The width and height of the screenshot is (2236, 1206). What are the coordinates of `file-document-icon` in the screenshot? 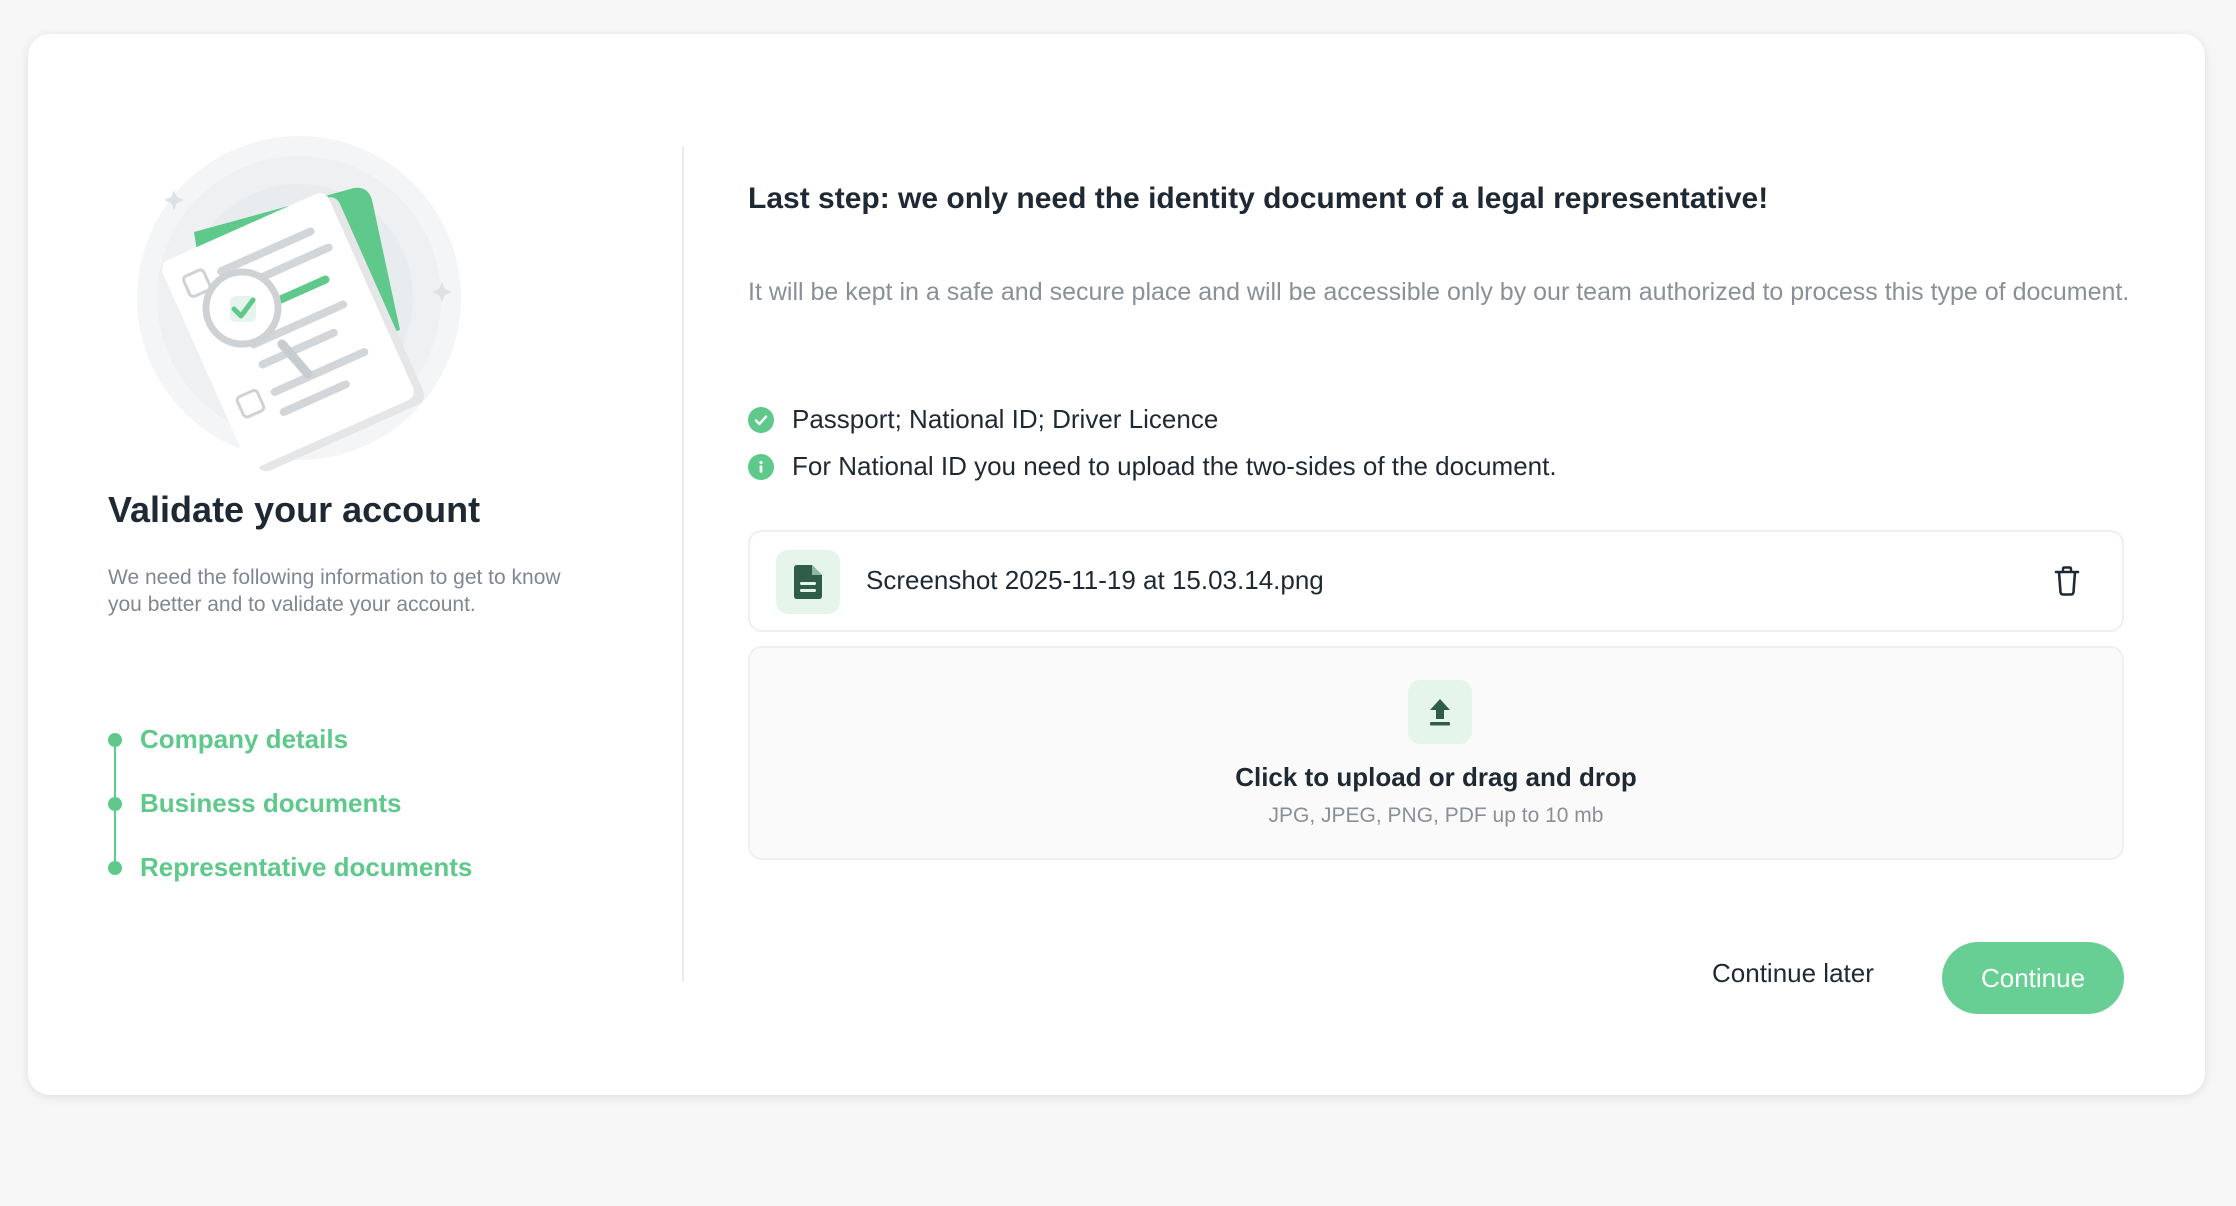 It's located at (808, 582).